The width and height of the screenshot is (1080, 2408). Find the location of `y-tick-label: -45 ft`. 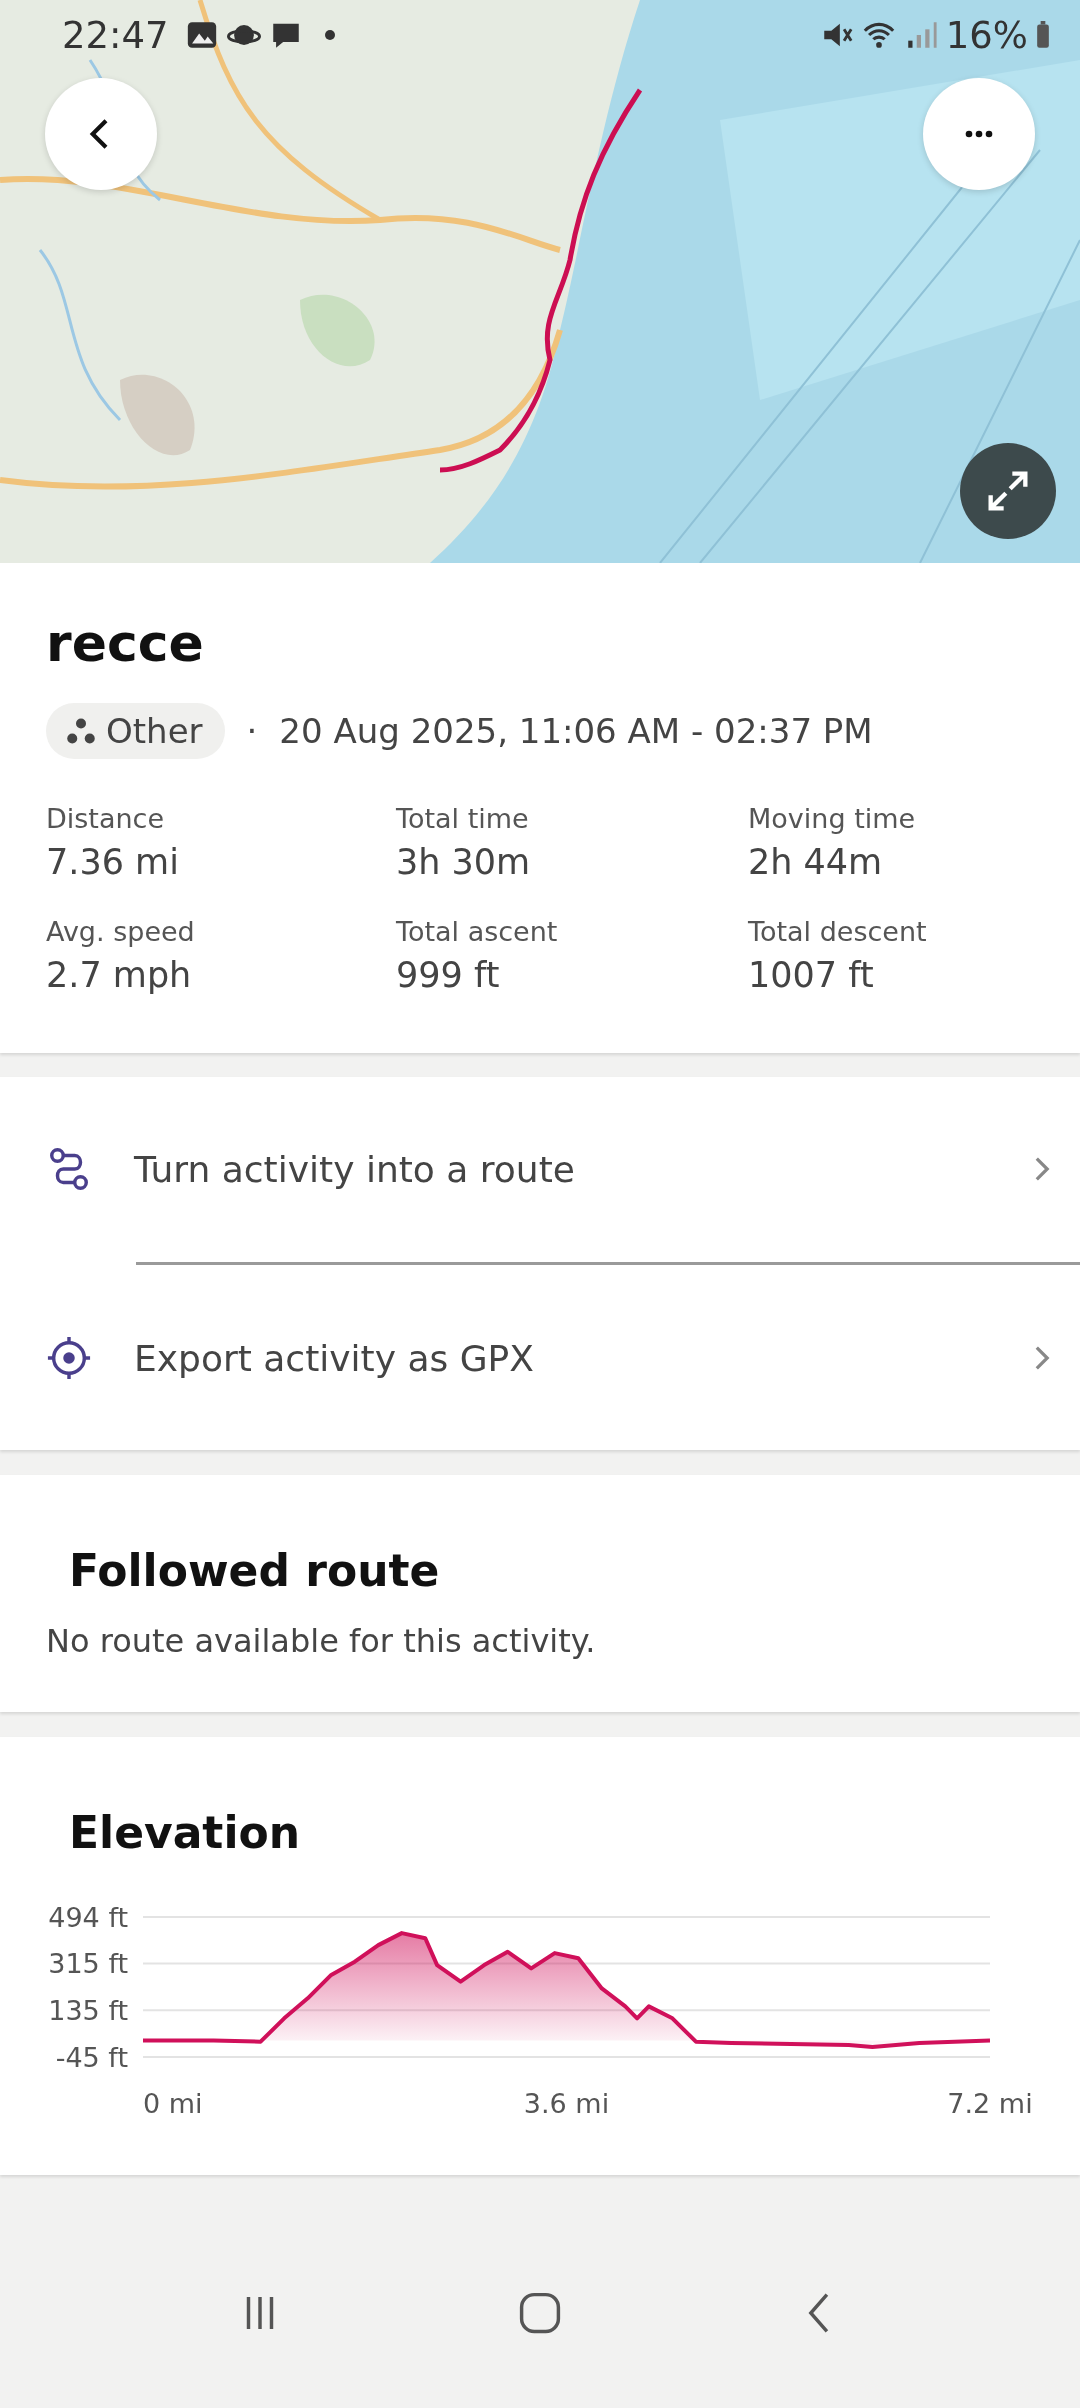

y-tick-label: -45 ft is located at coordinates (91, 2057).